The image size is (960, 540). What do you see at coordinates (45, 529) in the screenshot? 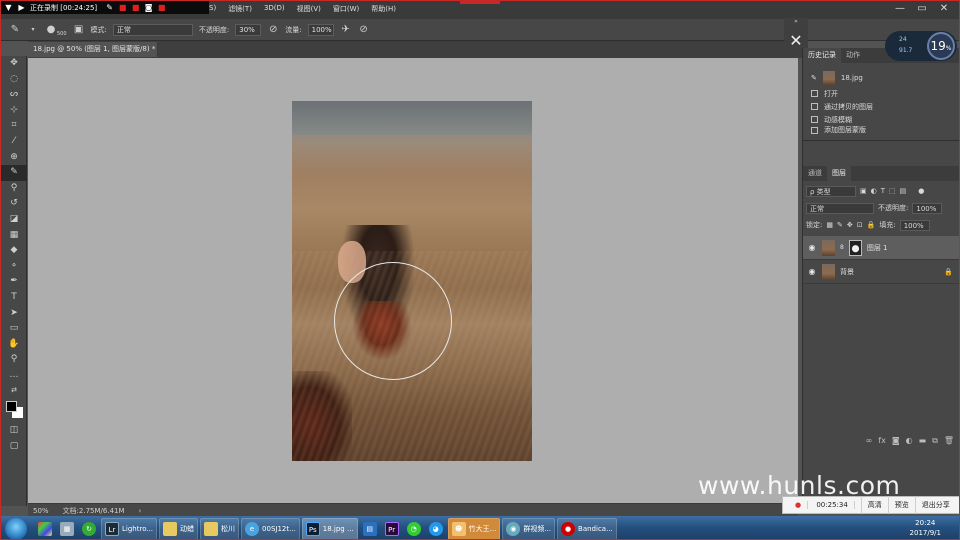
I see `taskbar-pinned-app` at bounding box center [45, 529].